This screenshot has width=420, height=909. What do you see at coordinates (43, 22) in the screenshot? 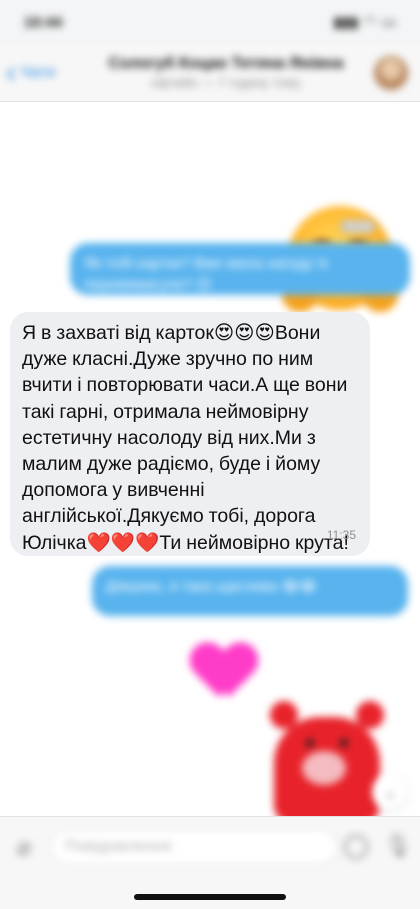
I see `status-time: 10:44` at bounding box center [43, 22].